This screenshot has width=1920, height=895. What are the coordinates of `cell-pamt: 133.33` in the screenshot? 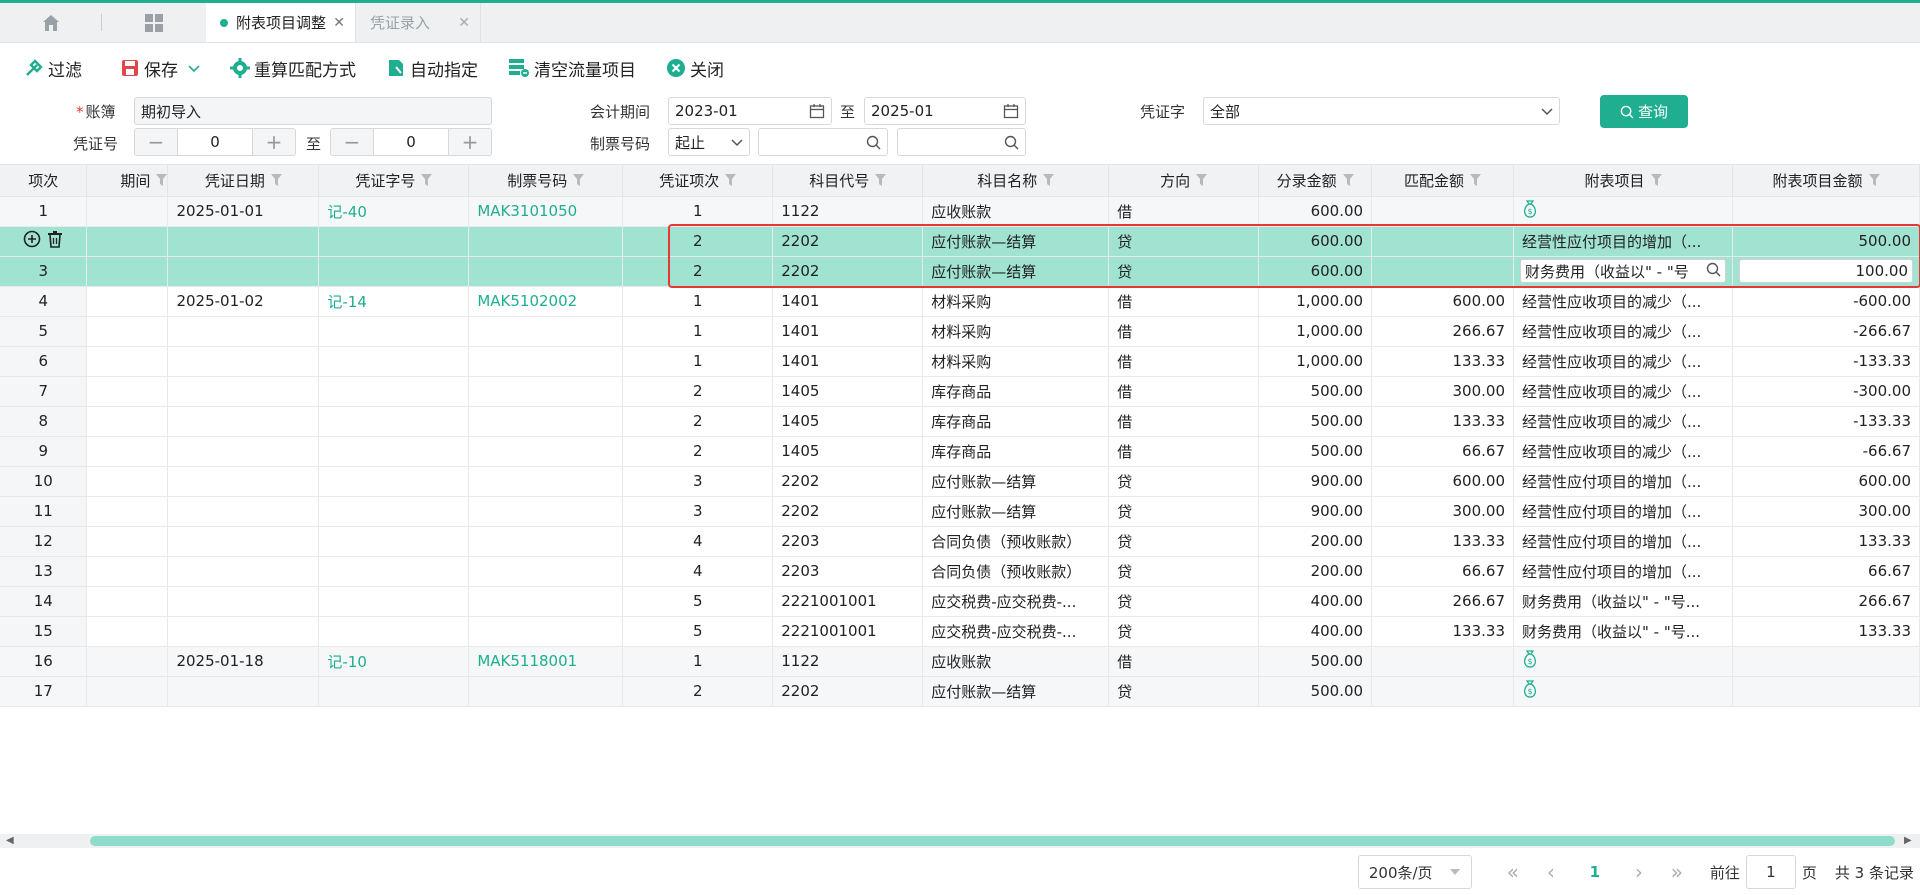 It's located at (1826, 541).